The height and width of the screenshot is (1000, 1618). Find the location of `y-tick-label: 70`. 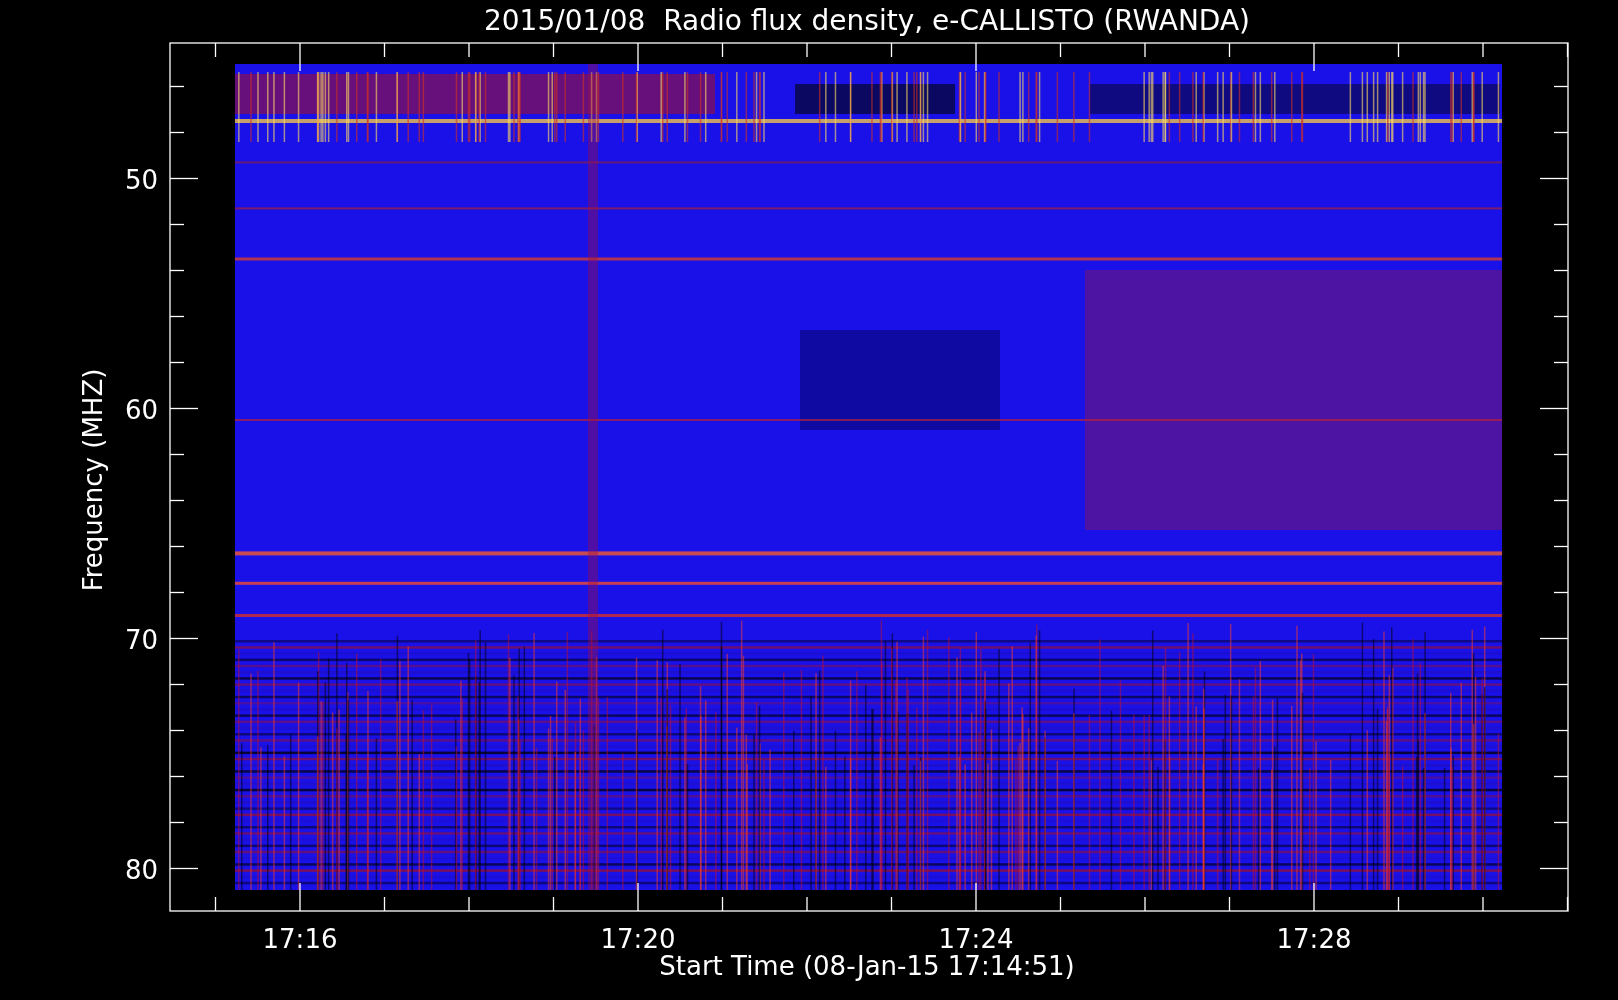

y-tick-label: 70 is located at coordinates (141, 639).